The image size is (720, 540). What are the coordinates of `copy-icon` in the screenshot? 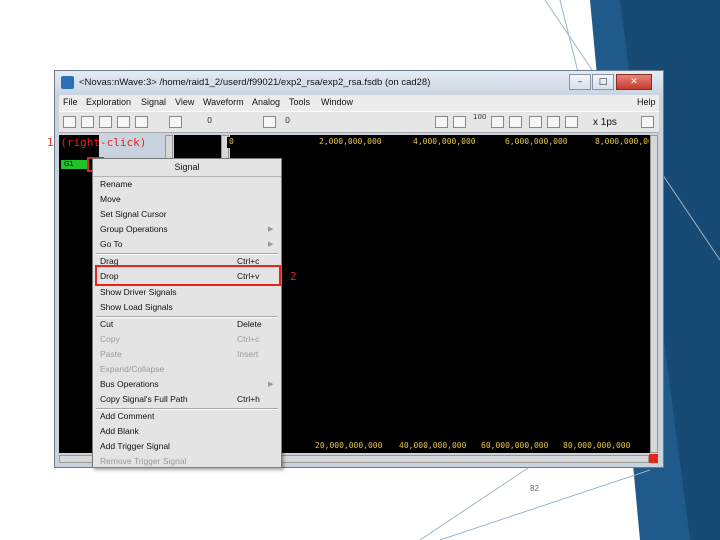 It's located at (123, 122).